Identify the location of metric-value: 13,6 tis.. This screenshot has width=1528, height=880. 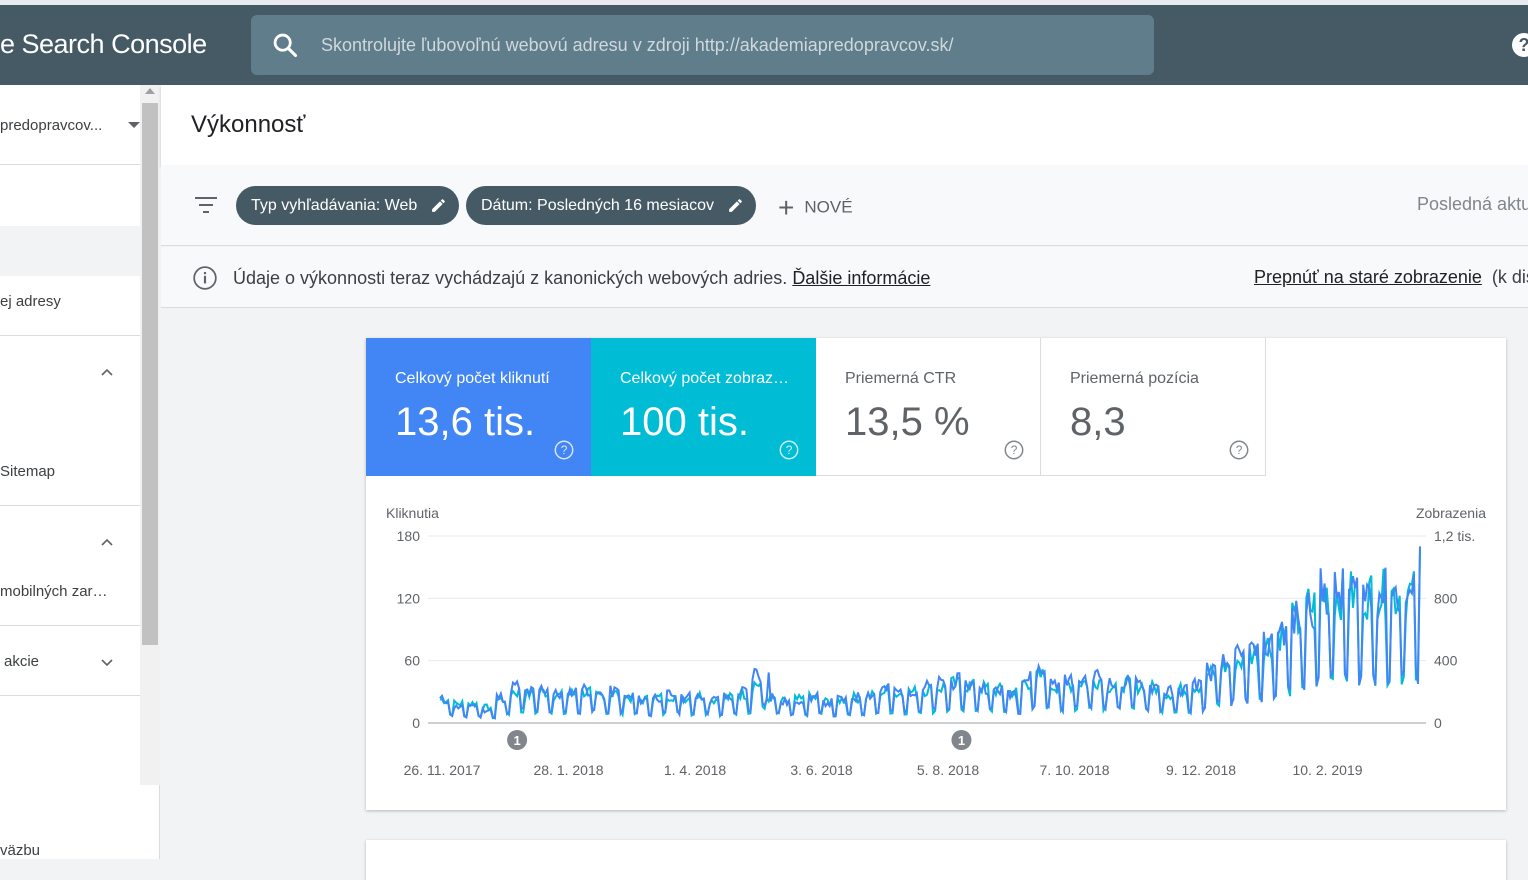
(465, 422).